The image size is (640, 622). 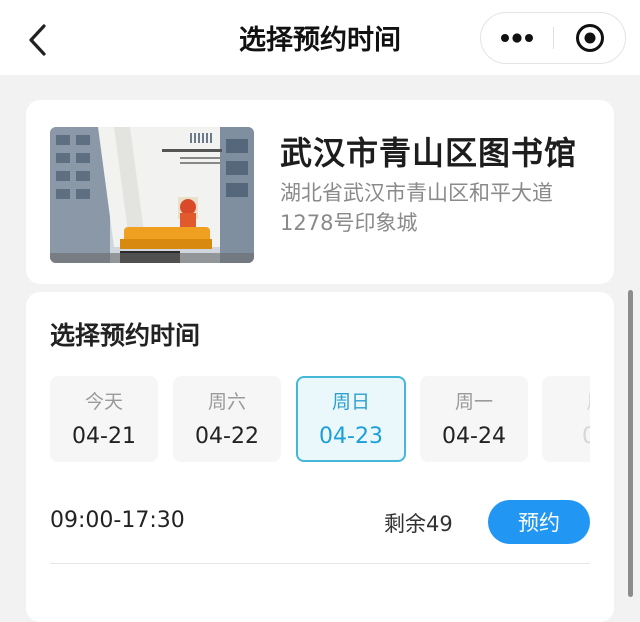 I want to click on date-chip-sun: 周日 04-23, so click(x=351, y=419).